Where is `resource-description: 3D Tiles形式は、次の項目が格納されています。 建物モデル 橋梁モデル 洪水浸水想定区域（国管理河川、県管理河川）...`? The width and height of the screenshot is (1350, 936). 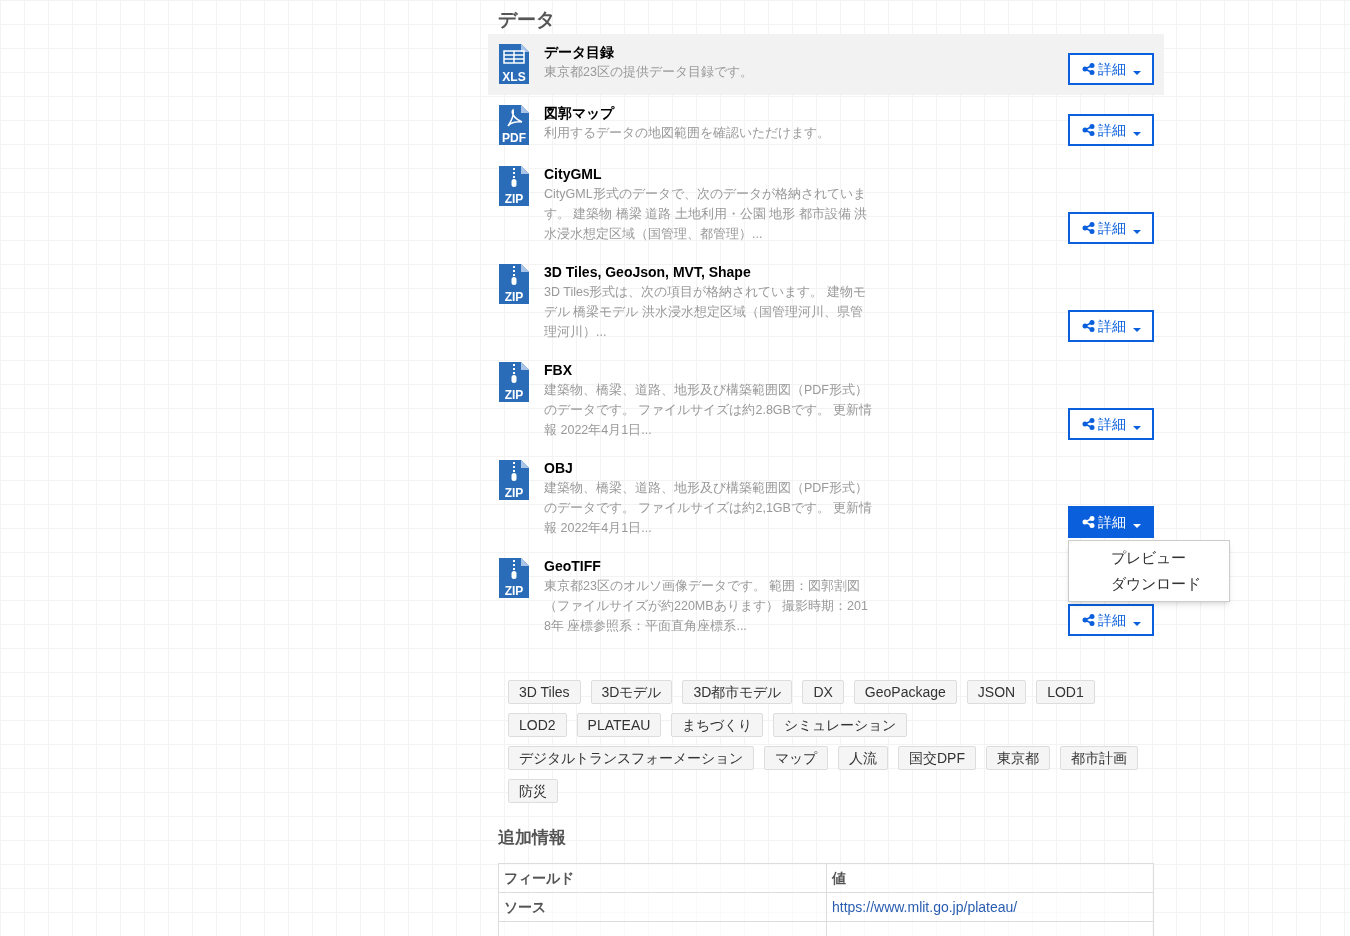
resource-description: 3D Tiles形式は、次の項目が格納されています。 建物モデル 橋梁モデル 洪水浸水想定区域（国管理河川、県管理河川）... is located at coordinates (705, 312).